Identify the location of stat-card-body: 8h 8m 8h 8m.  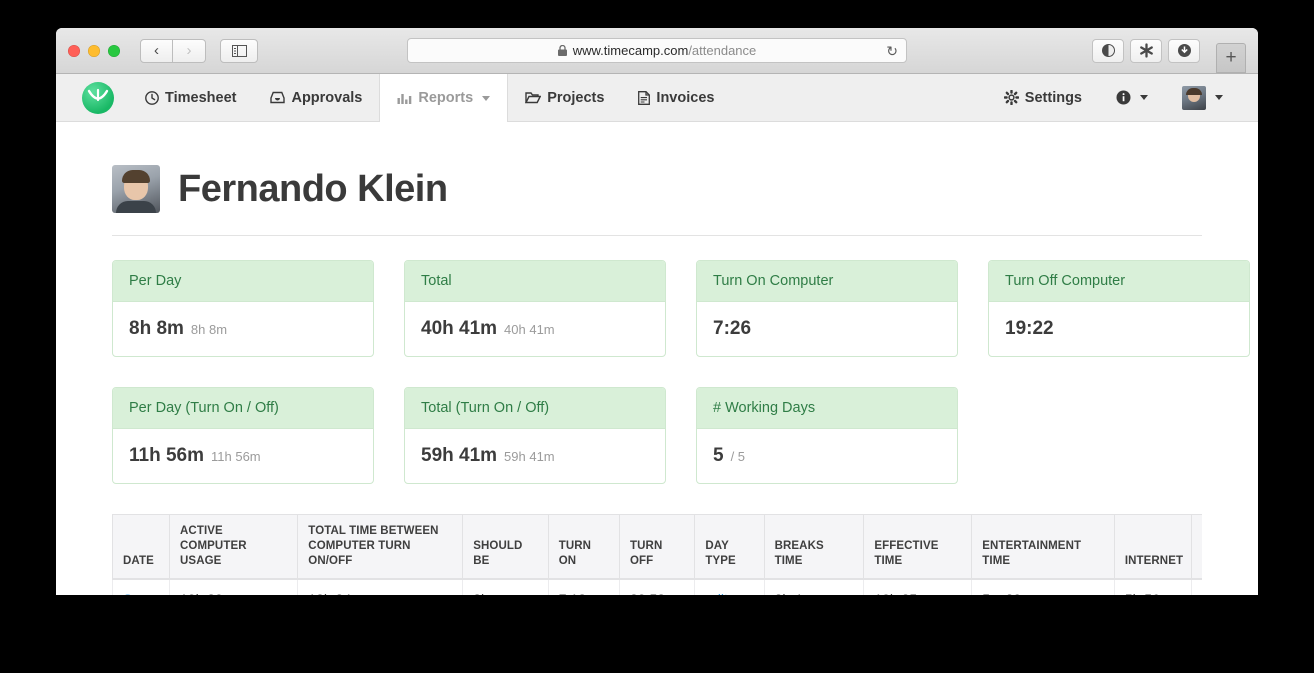
(243, 329).